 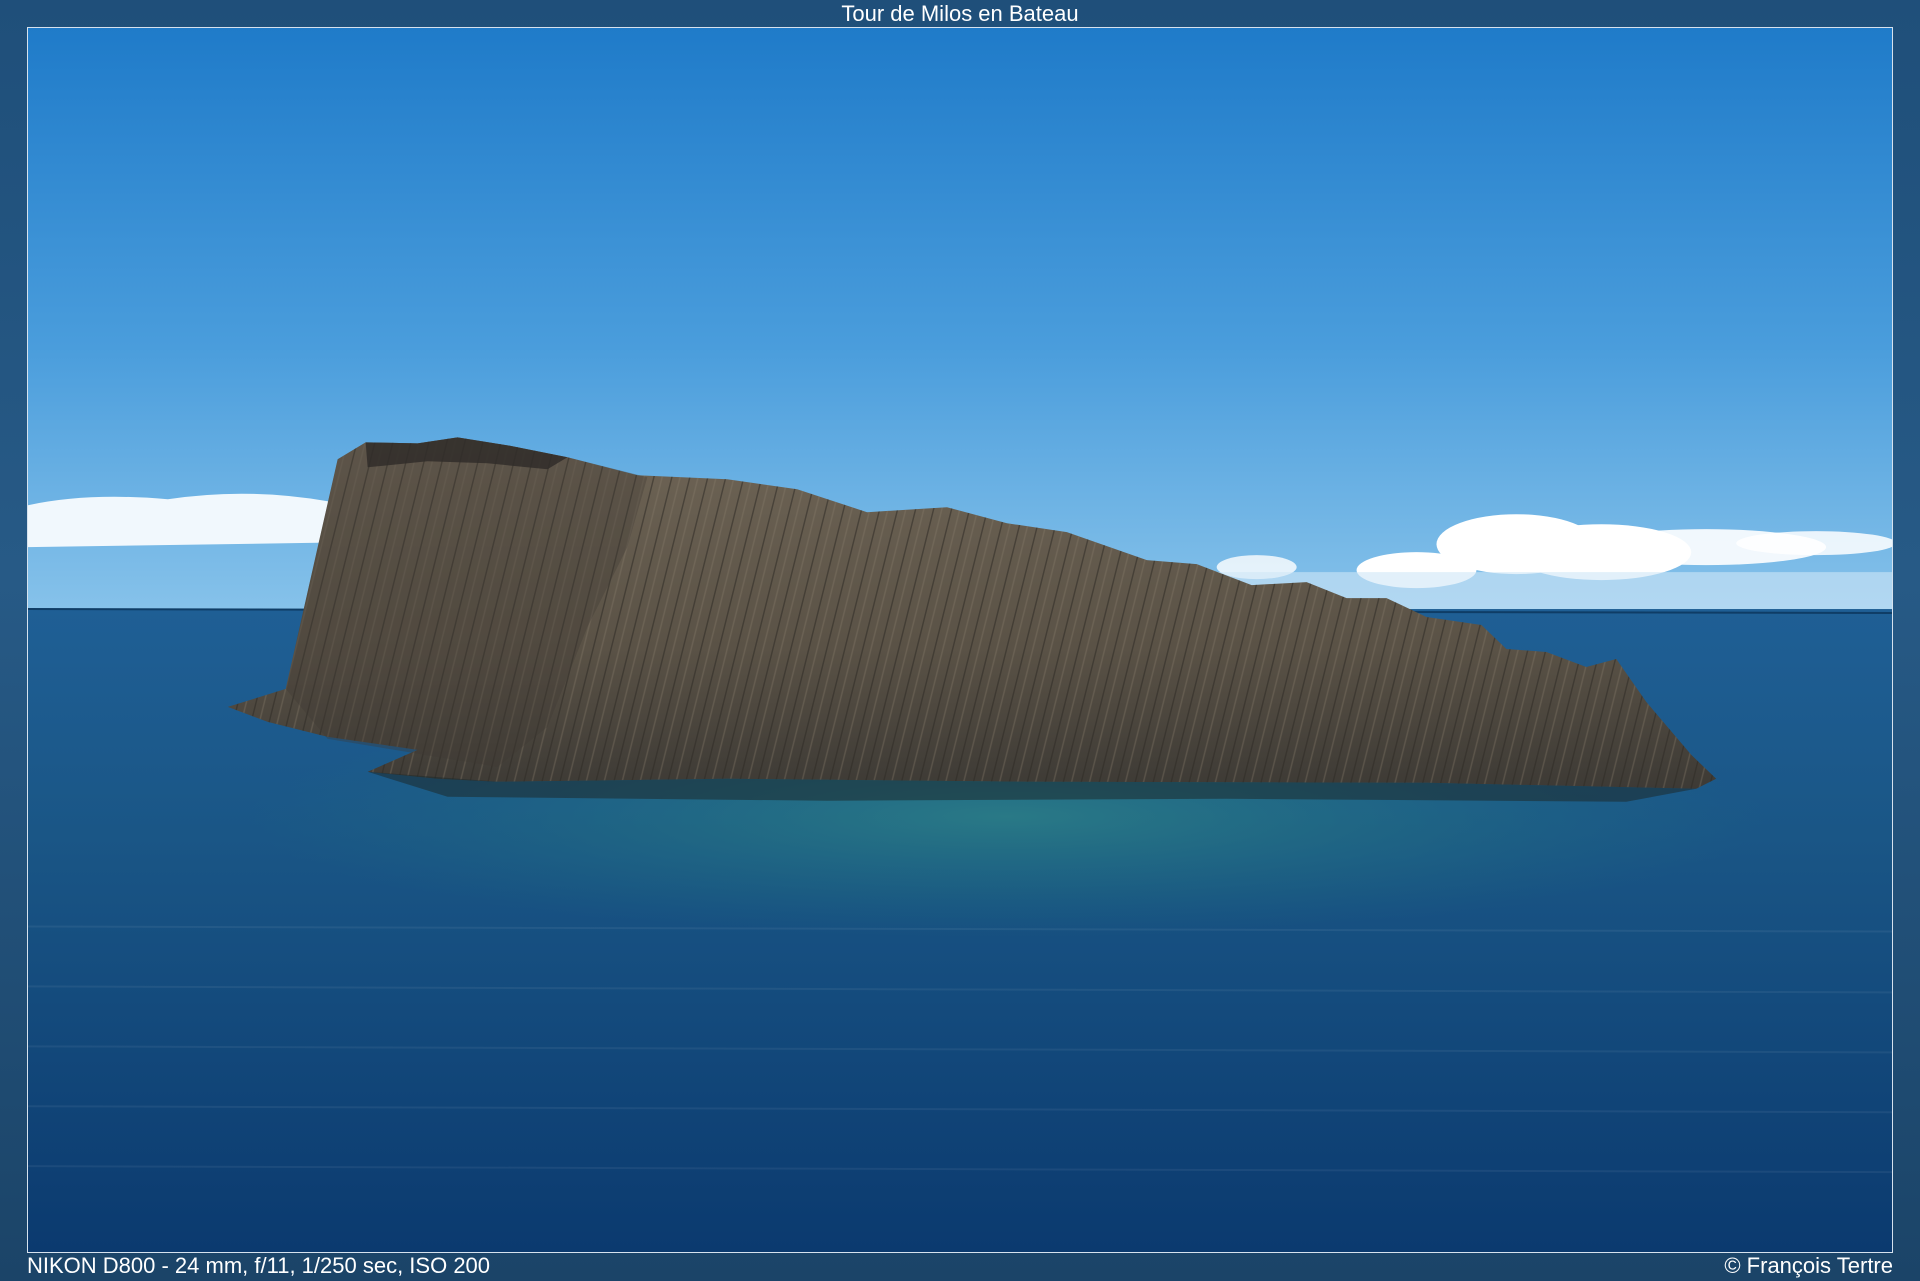 What do you see at coordinates (960, 13) in the screenshot?
I see `photo-title: Tour de Milos en Bateau` at bounding box center [960, 13].